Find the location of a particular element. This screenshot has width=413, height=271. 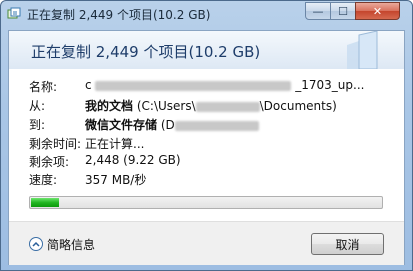

header-band: 正在复制 2,449 个项目(10.2 GB) is located at coordinates (206, 50).